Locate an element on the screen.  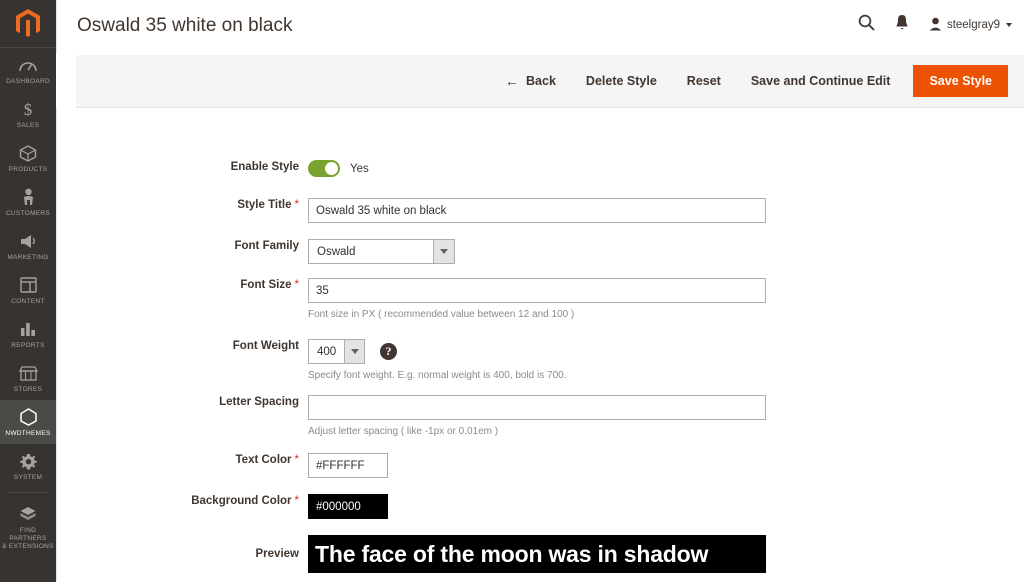
font-weight-label: Font Weight is located at coordinates (265, 346).